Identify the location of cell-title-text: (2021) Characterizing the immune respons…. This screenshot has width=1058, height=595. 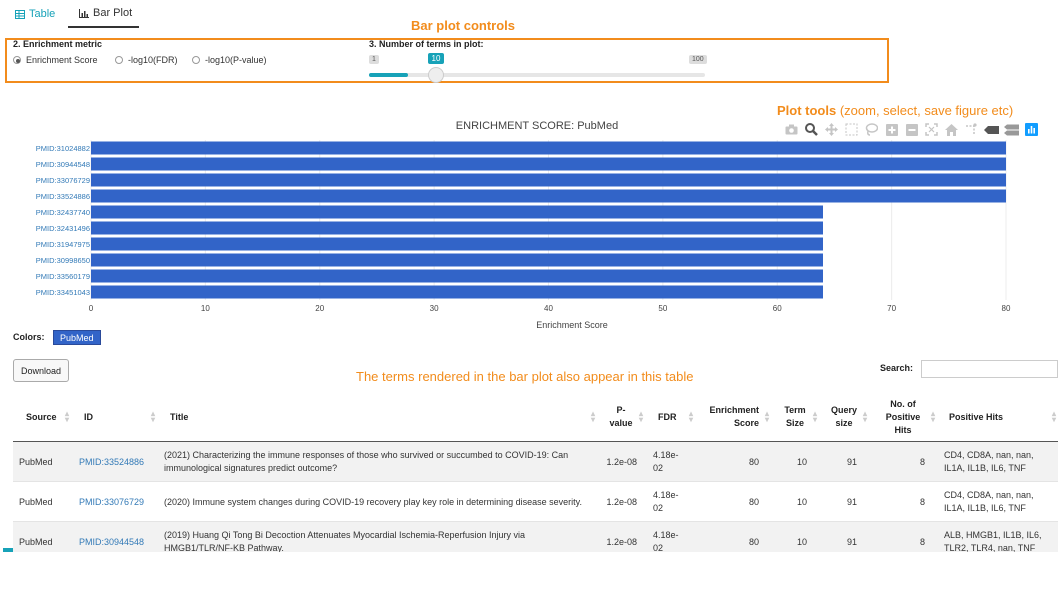
(366, 461).